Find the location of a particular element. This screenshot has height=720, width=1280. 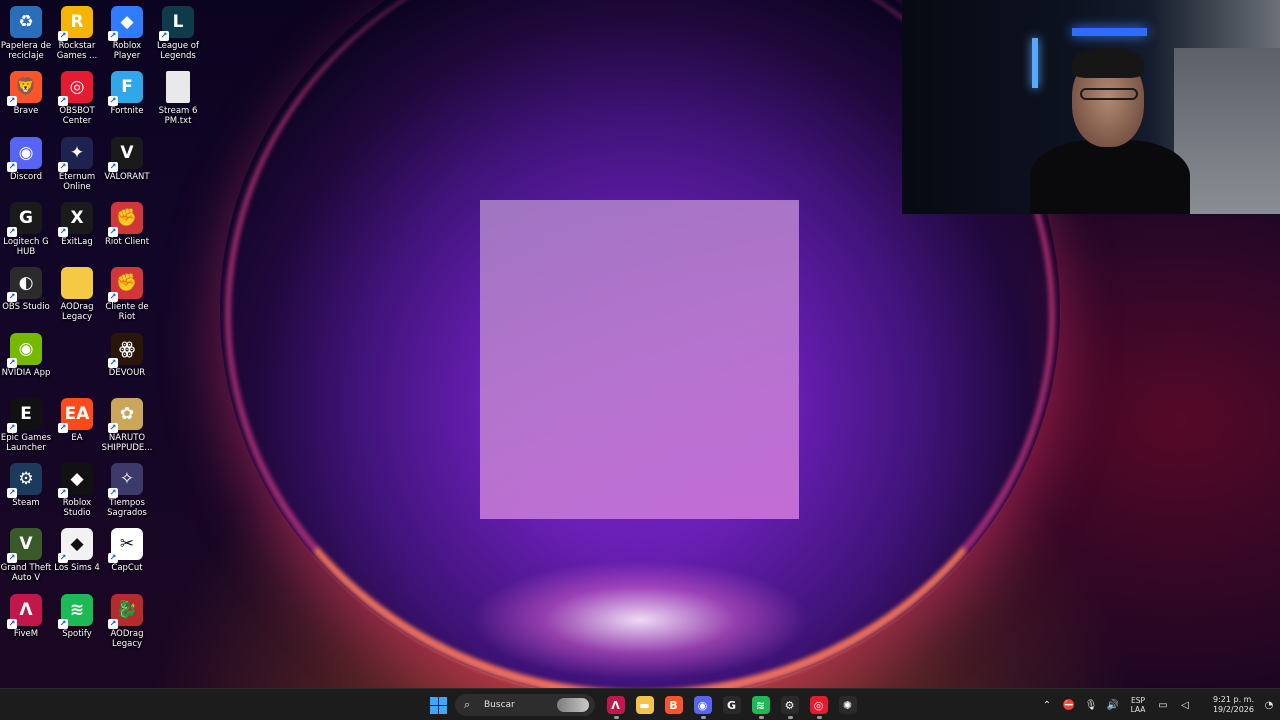

desktop-shortcut: L ↗ League of Legends is located at coordinates (178, 33).